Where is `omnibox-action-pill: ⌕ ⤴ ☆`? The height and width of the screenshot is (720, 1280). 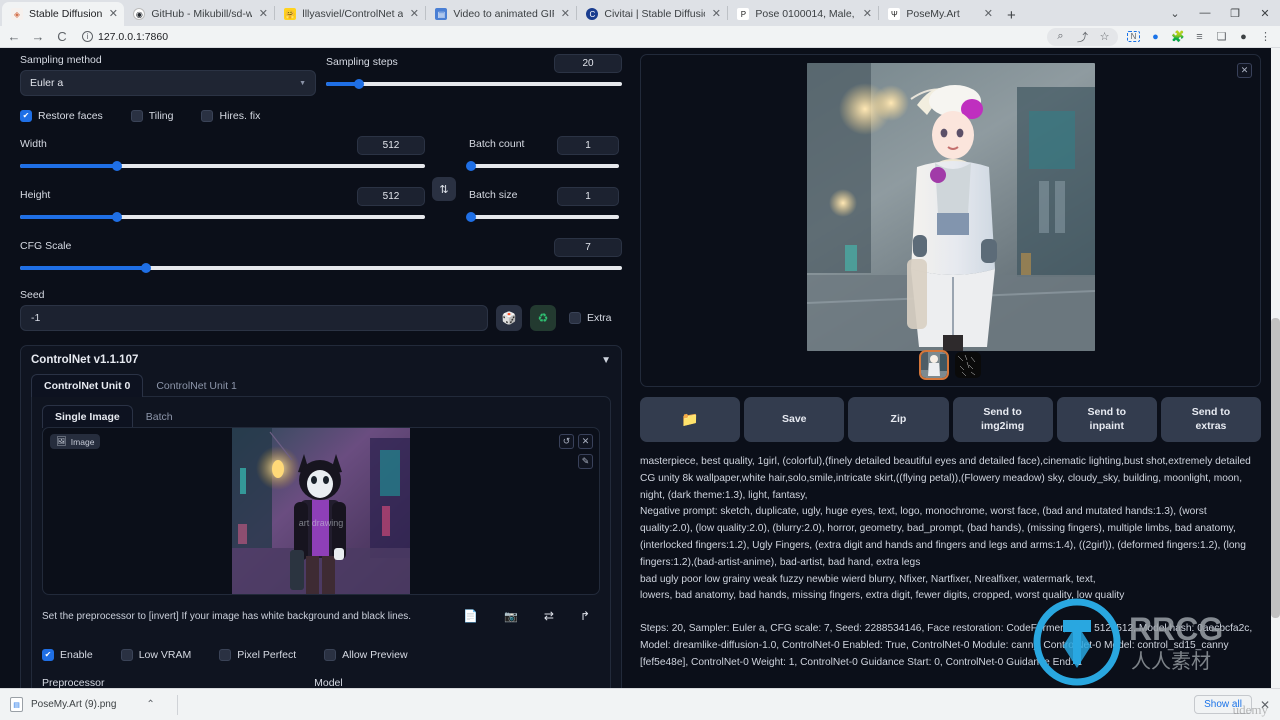 omnibox-action-pill: ⌕ ⤴ ☆ is located at coordinates (1082, 36).